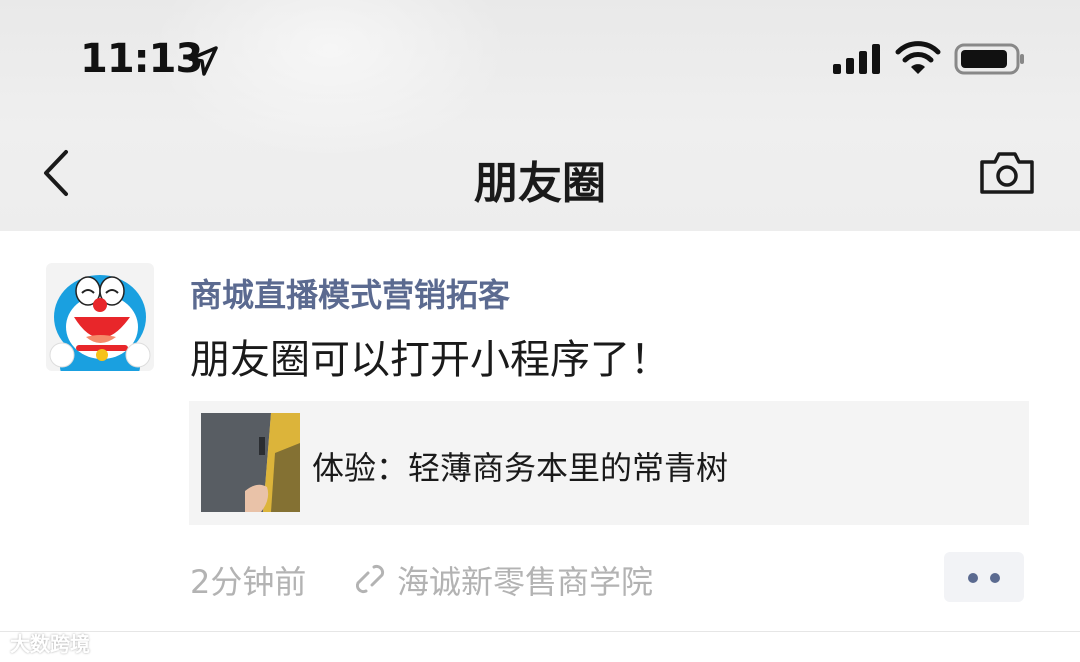 The width and height of the screenshot is (1080, 662). What do you see at coordinates (203, 61) in the screenshot?
I see `location-arrow-icon` at bounding box center [203, 61].